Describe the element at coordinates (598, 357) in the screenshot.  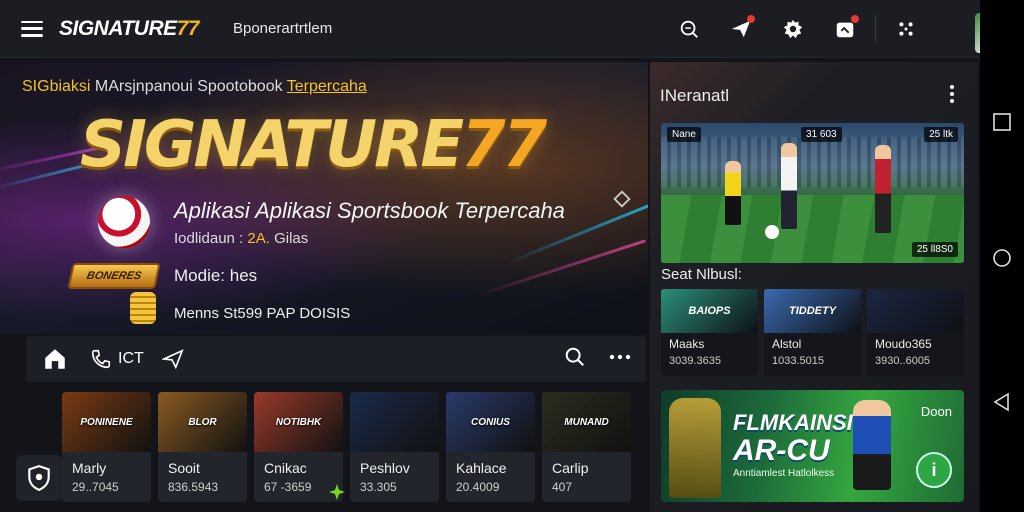
I see `toolbar-right` at that location.